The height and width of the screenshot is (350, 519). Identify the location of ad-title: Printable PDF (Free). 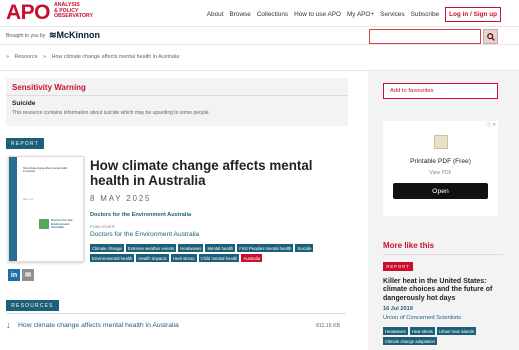
(440, 161).